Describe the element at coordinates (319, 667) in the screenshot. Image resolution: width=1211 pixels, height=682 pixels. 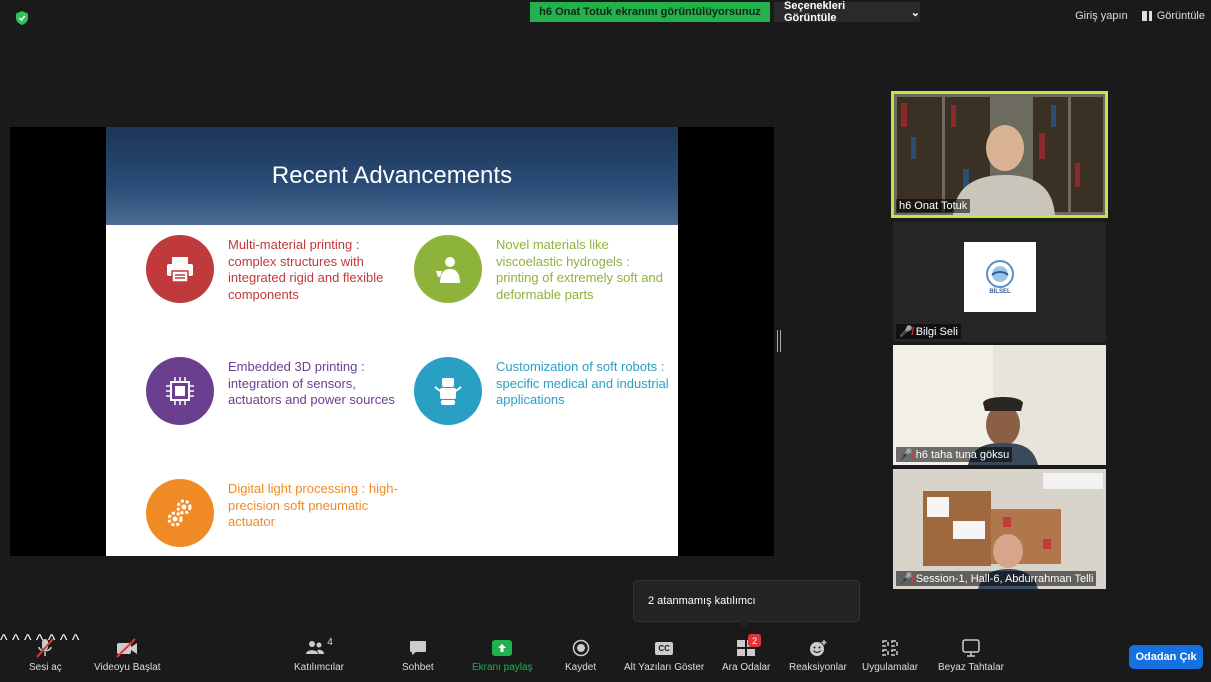
I see `participants-label: Katılımcılar` at that location.